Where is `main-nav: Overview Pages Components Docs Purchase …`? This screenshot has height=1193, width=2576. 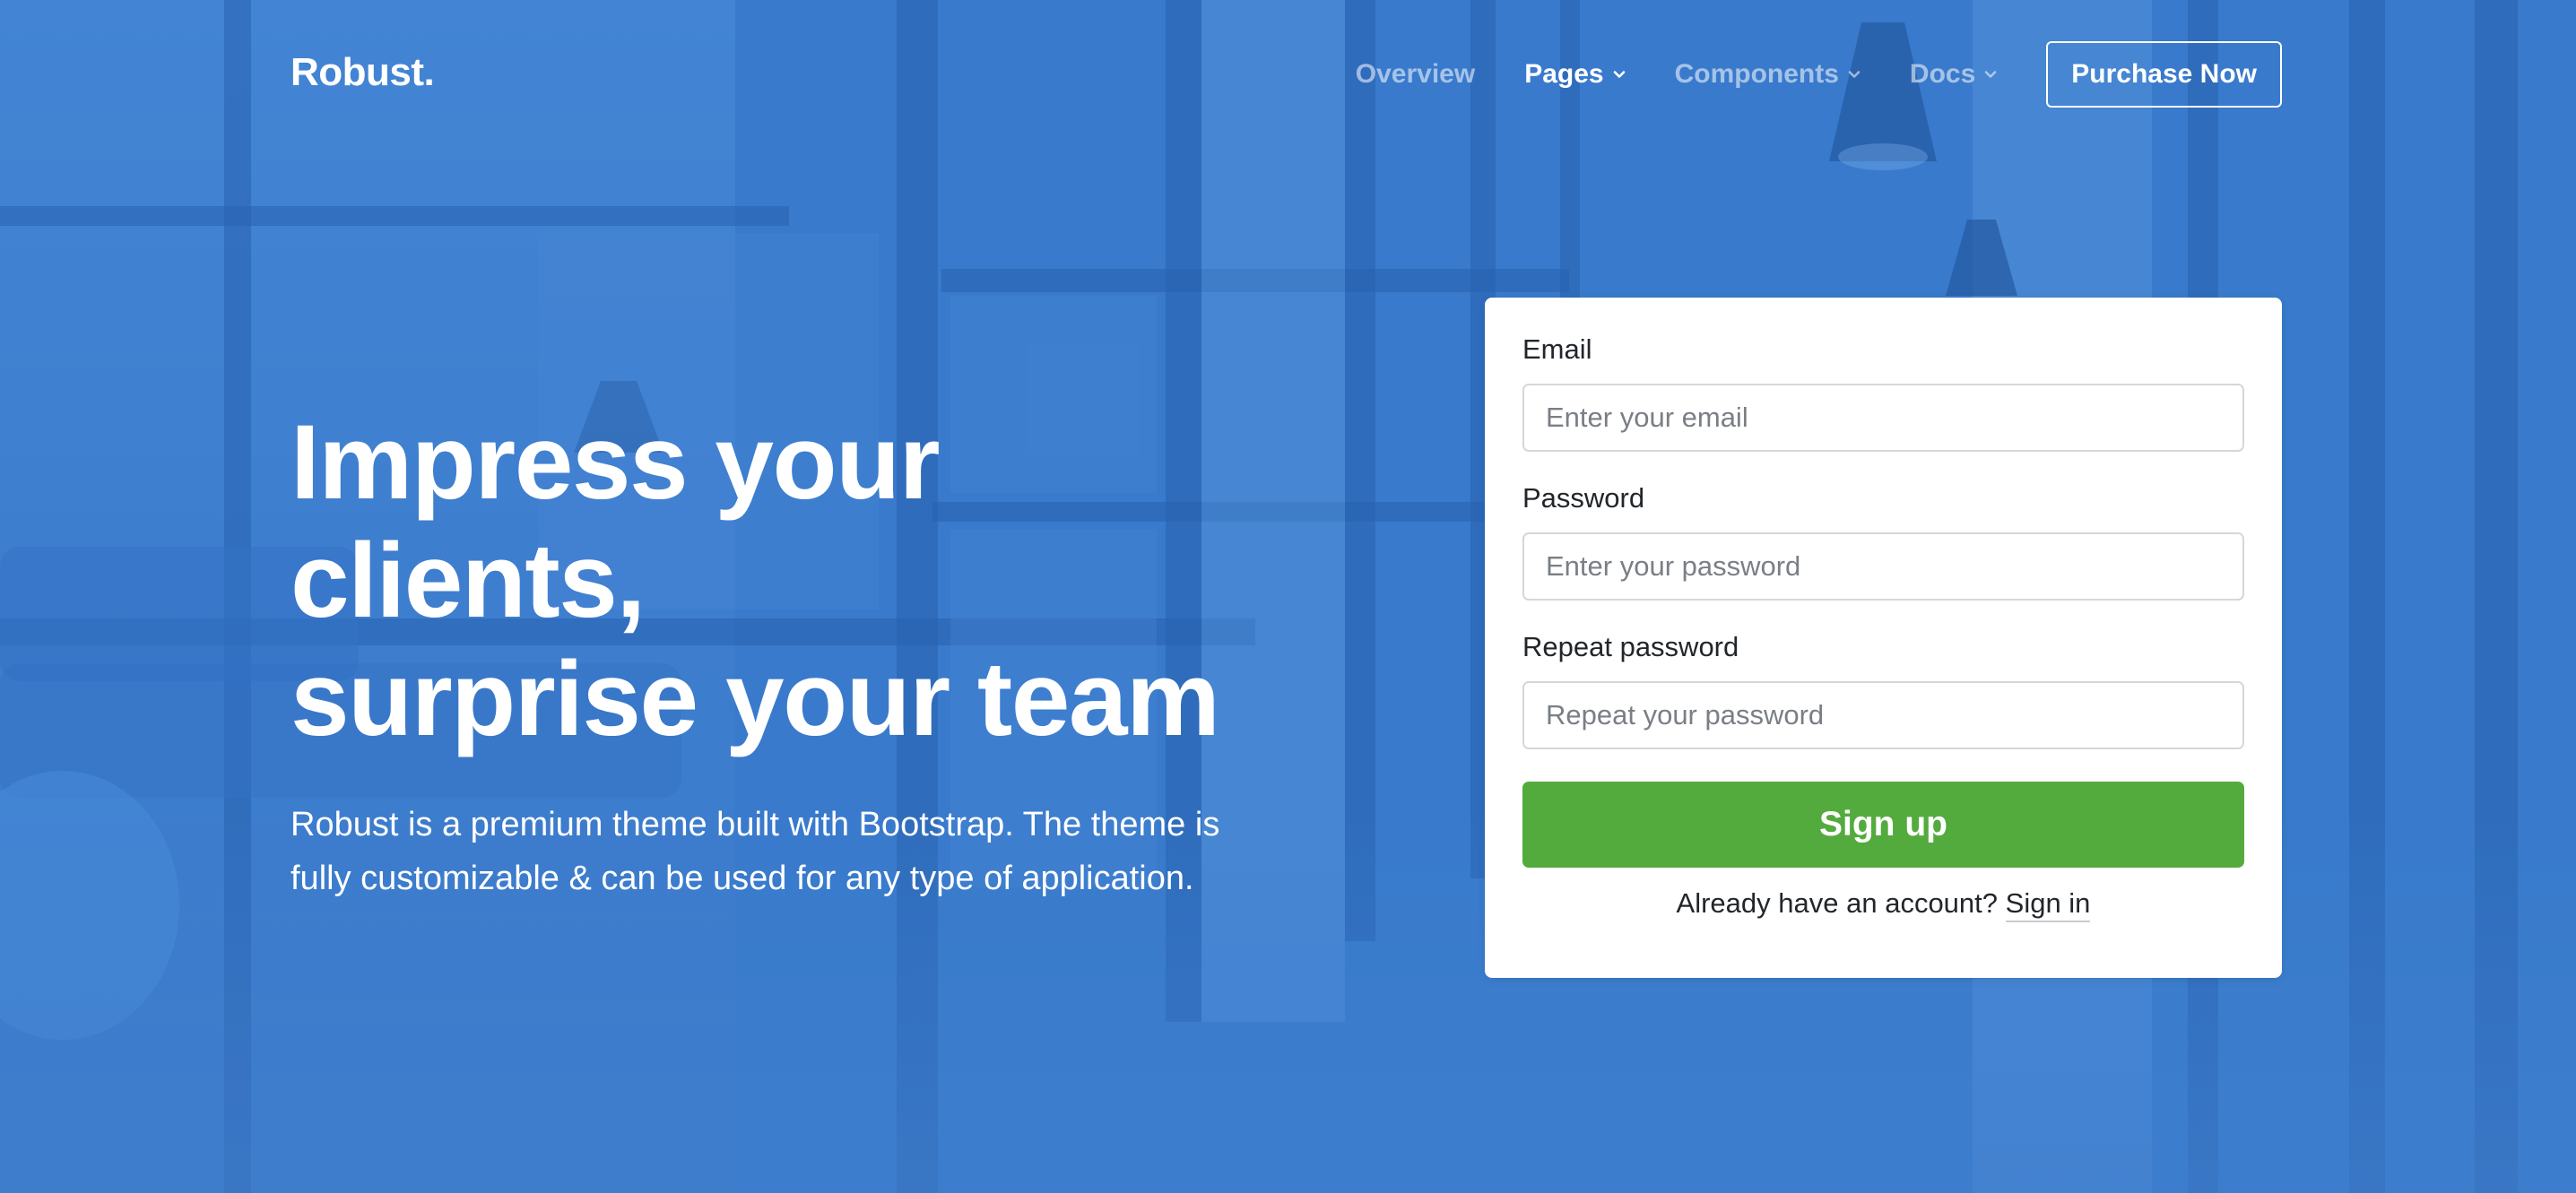
main-nav: Overview Pages Components Docs Purchase … is located at coordinates (1819, 74).